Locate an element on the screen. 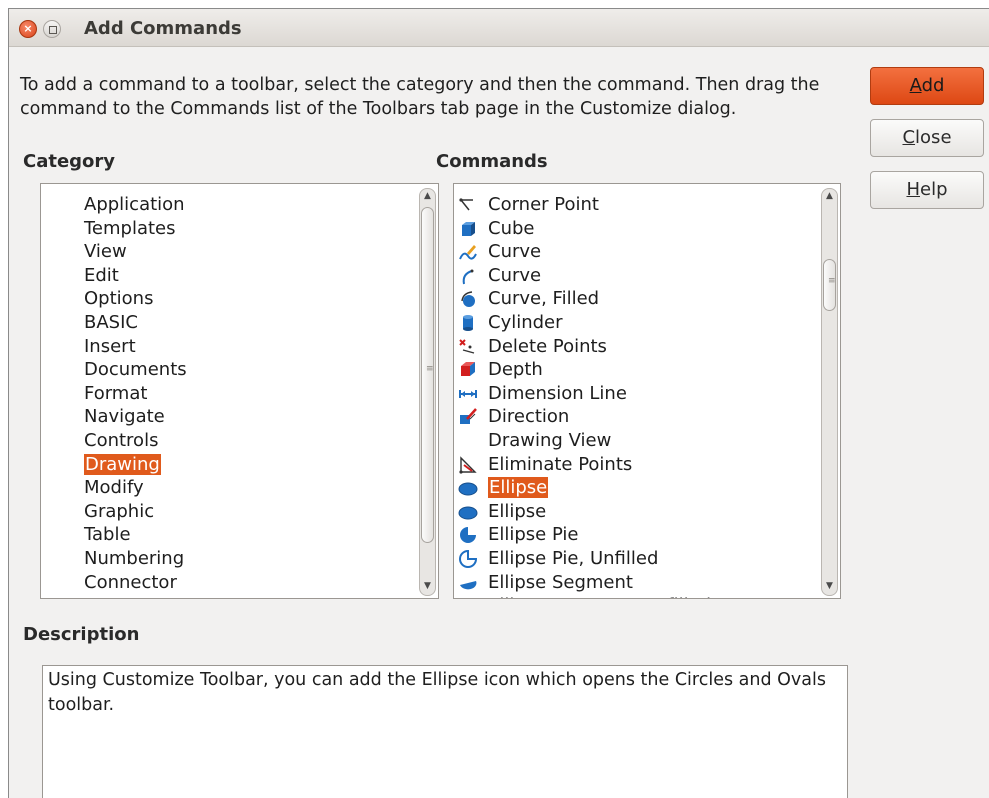 This screenshot has width=989, height=798. category-item: Options is located at coordinates (118, 298).